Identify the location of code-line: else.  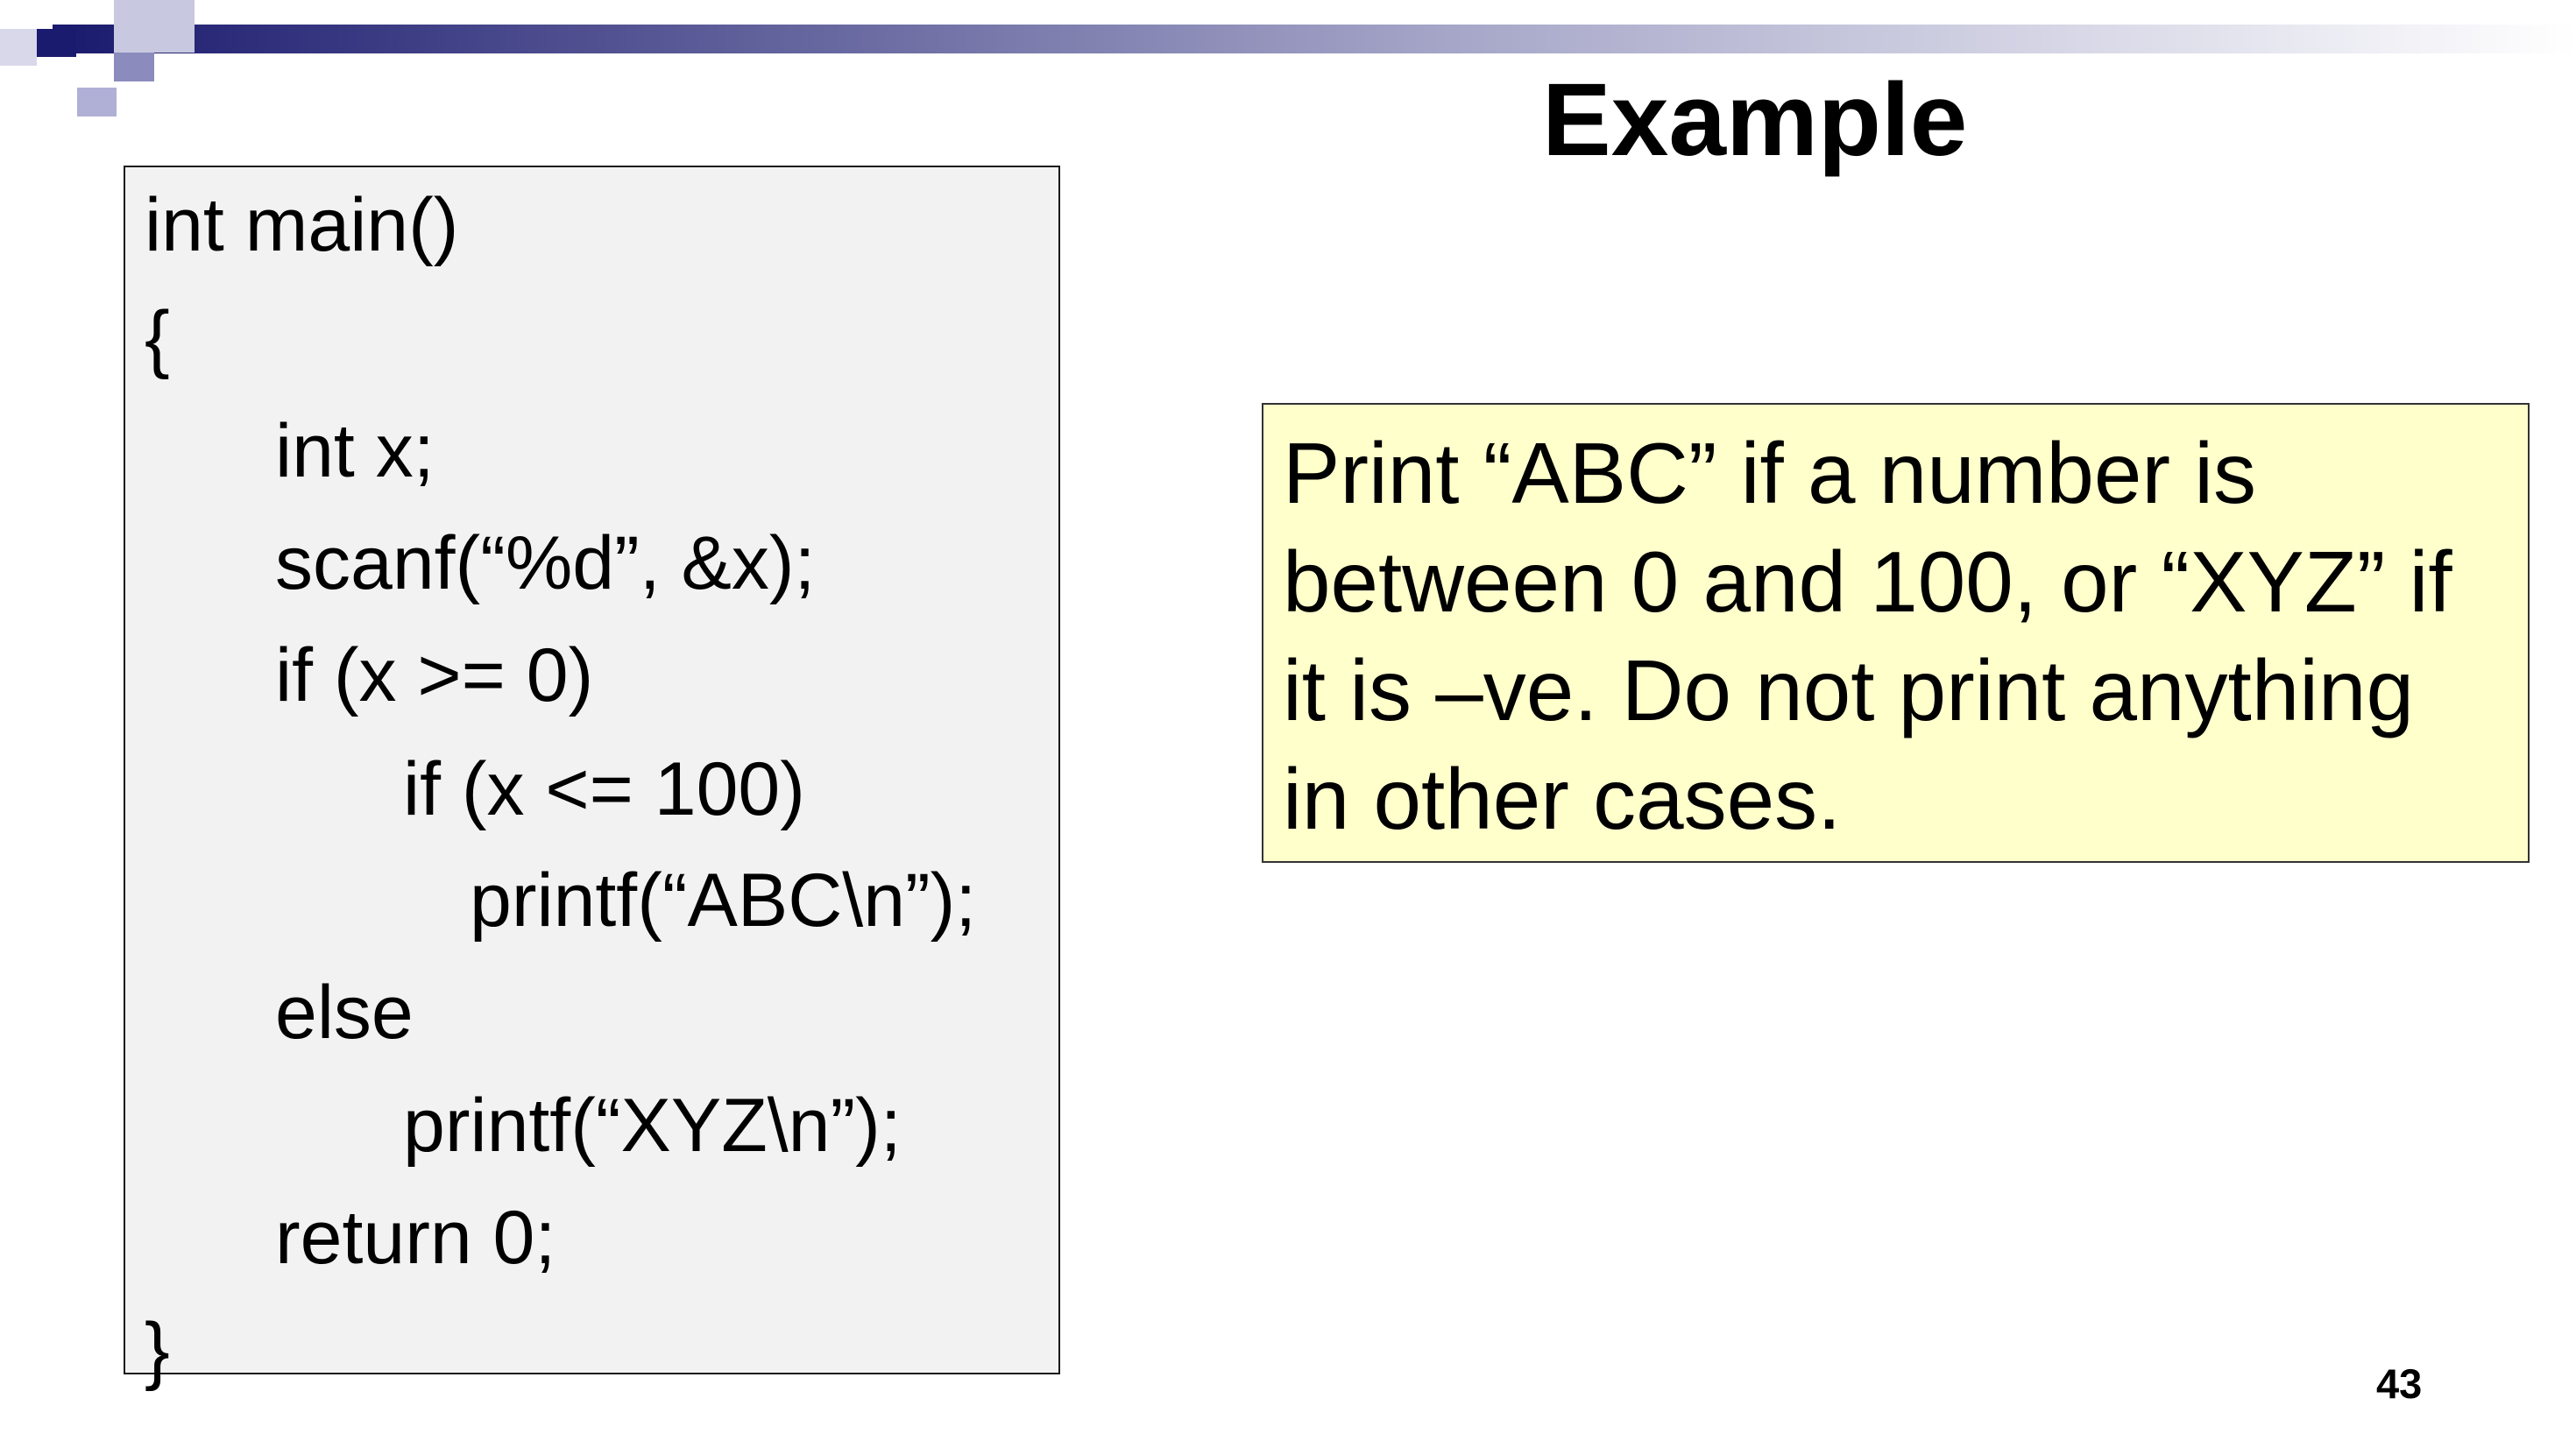
(344, 1013).